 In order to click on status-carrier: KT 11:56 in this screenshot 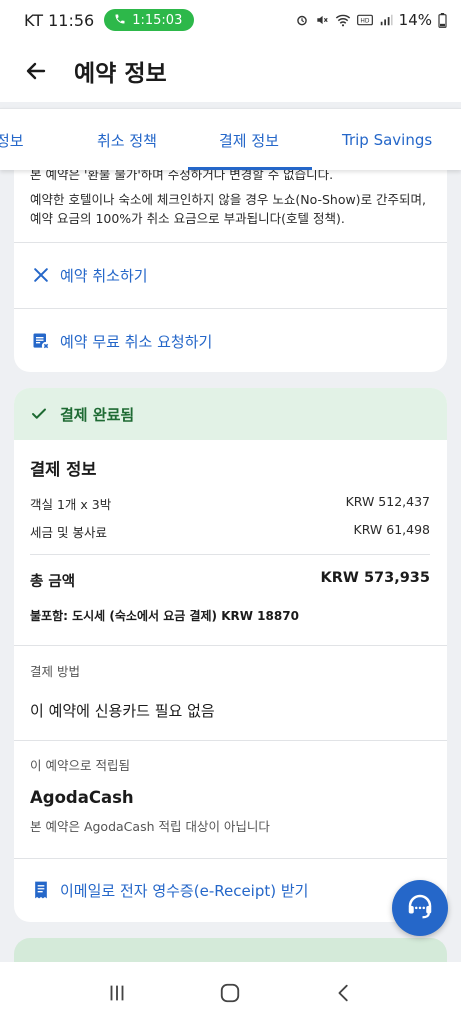, I will do `click(59, 20)`.